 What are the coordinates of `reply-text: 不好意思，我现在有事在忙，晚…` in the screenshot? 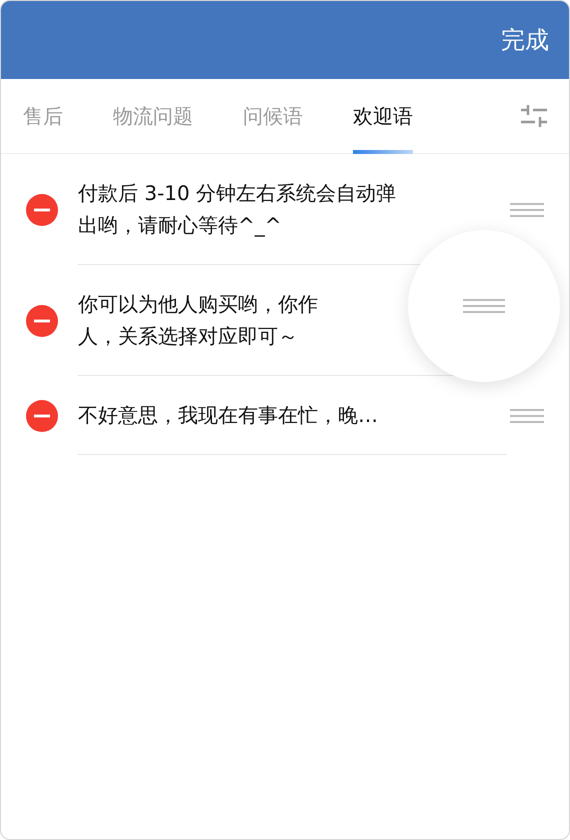 It's located at (228, 415).